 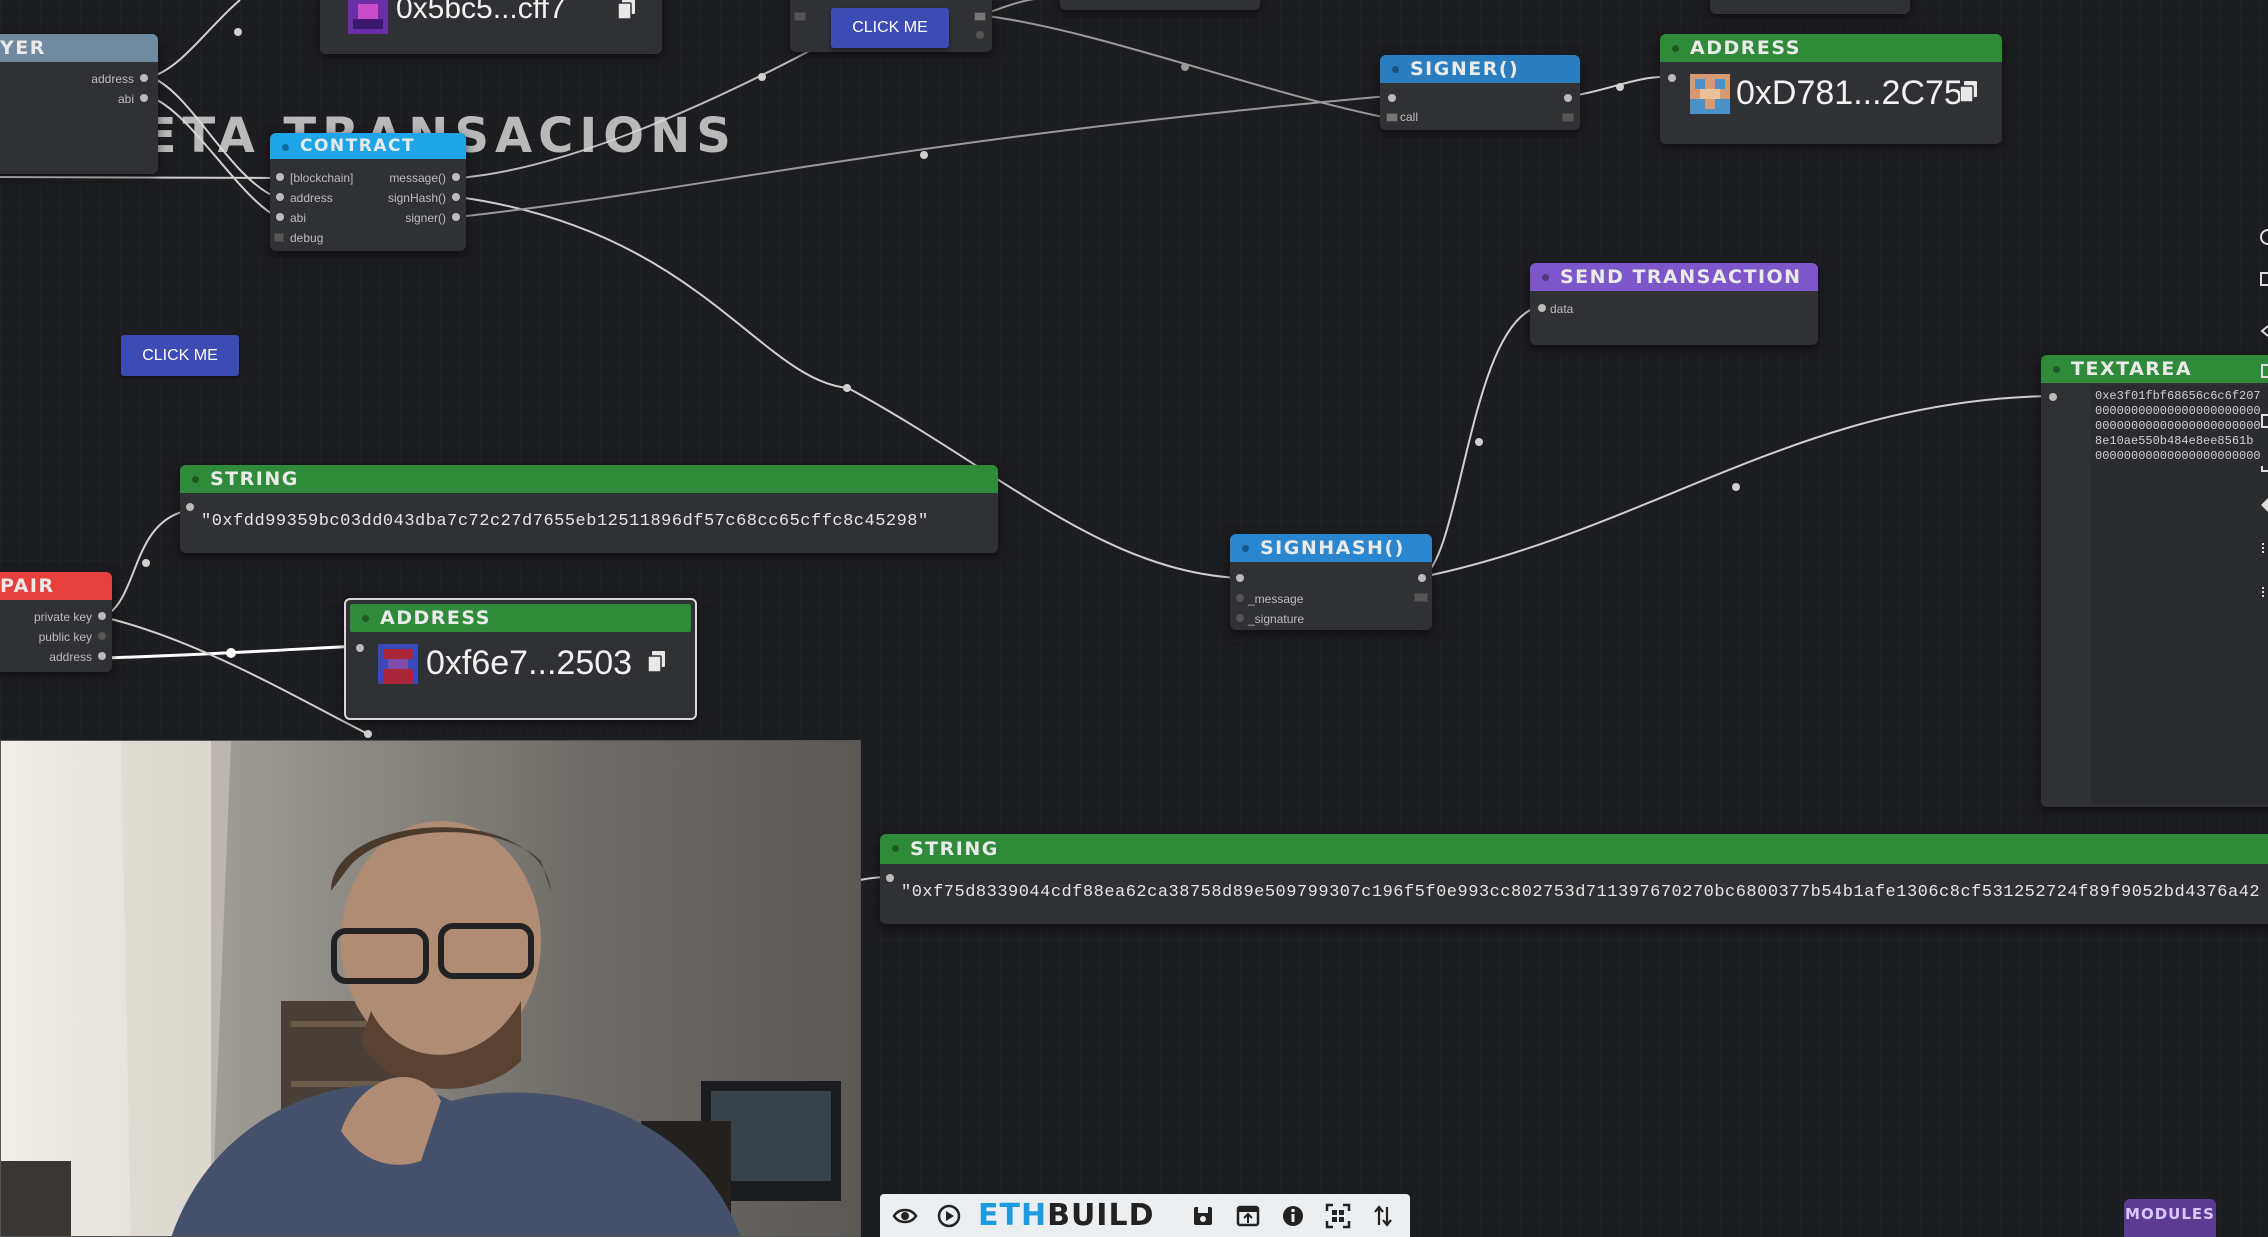 What do you see at coordinates (2132, 369) in the screenshot?
I see `textarea-title: TEXTAREA` at bounding box center [2132, 369].